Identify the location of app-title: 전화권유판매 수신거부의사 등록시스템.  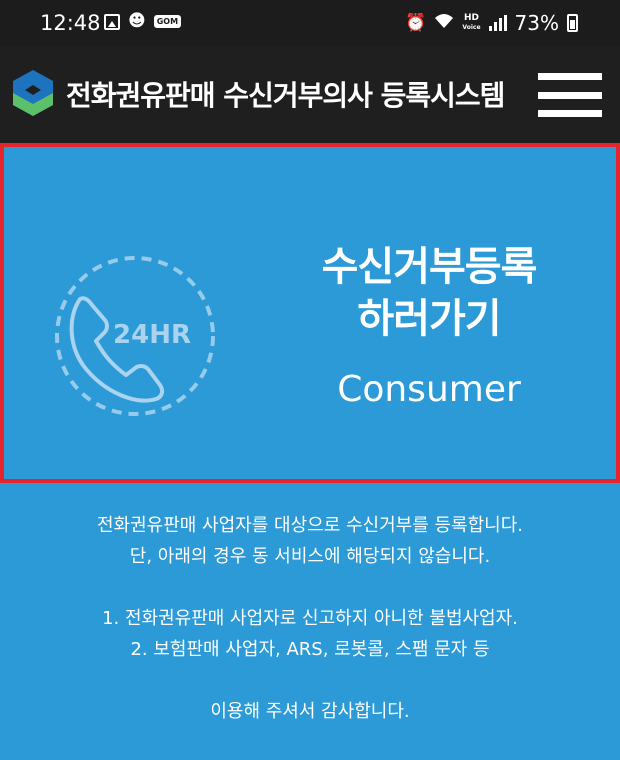
(285, 95).